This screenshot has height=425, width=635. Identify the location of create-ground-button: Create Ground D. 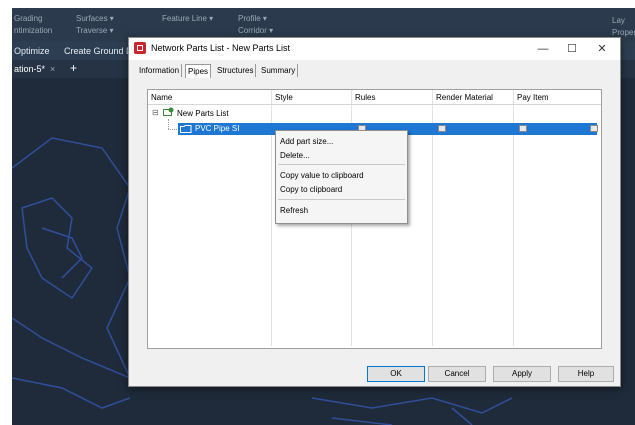
(98, 51).